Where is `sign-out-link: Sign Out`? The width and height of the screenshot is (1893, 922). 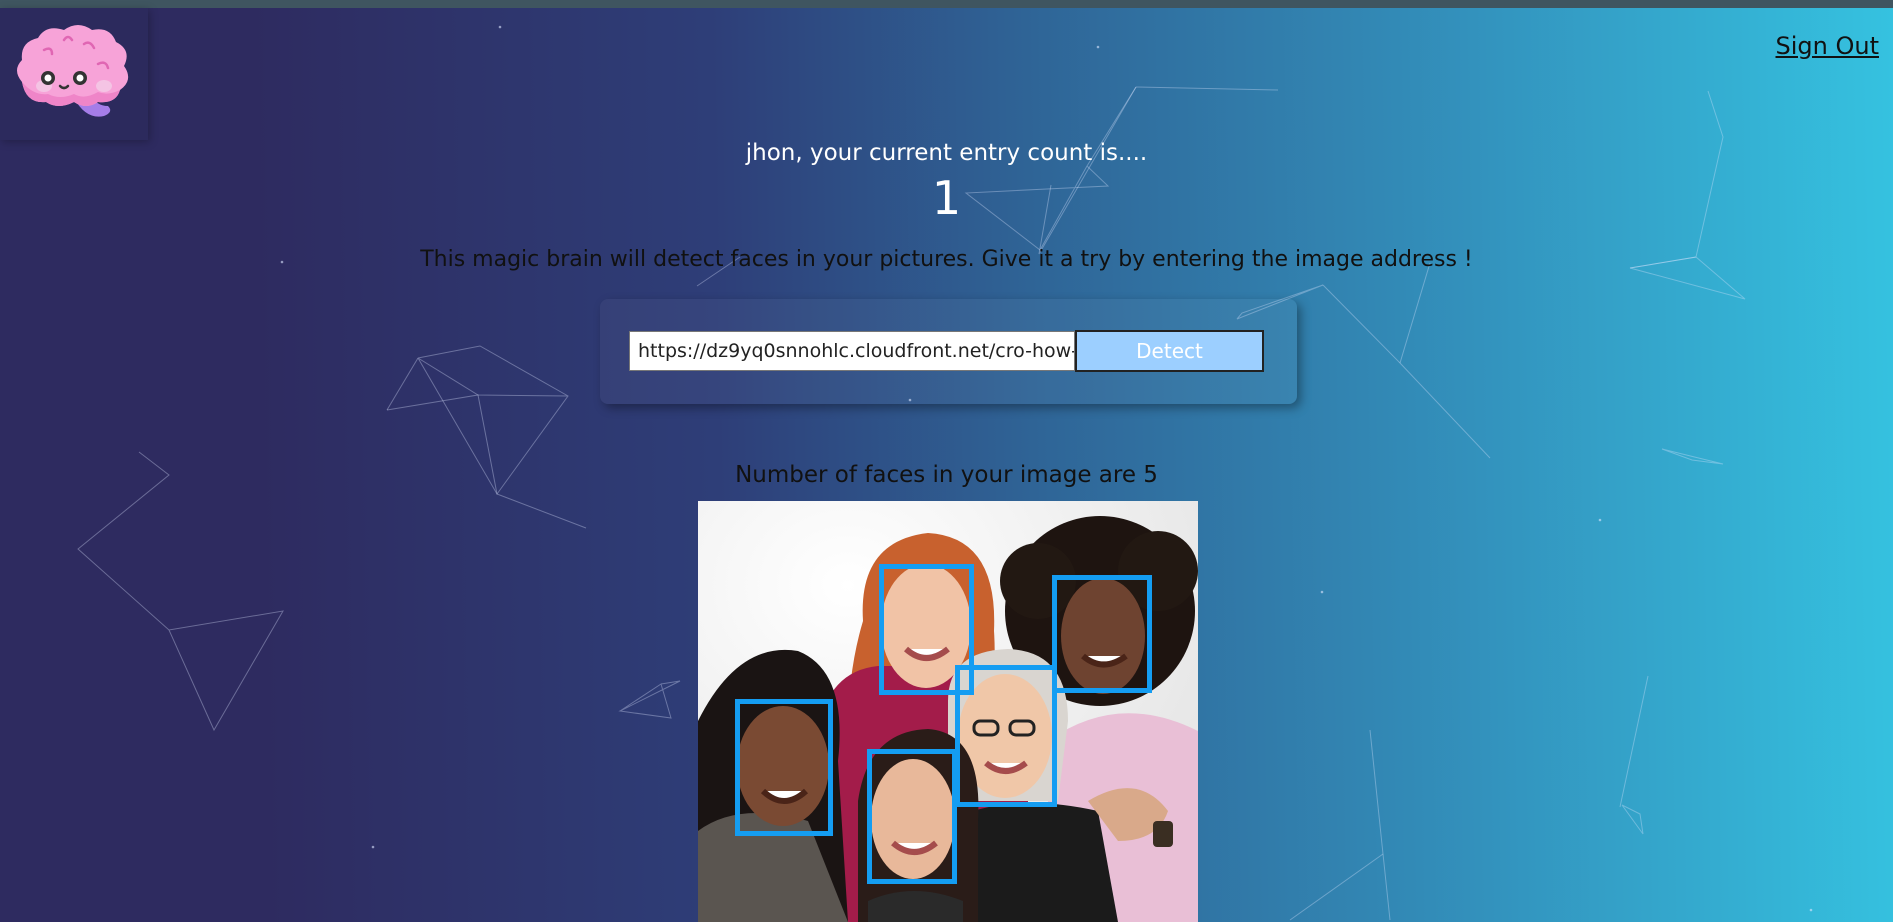
sign-out-link: Sign Out is located at coordinates (1828, 46).